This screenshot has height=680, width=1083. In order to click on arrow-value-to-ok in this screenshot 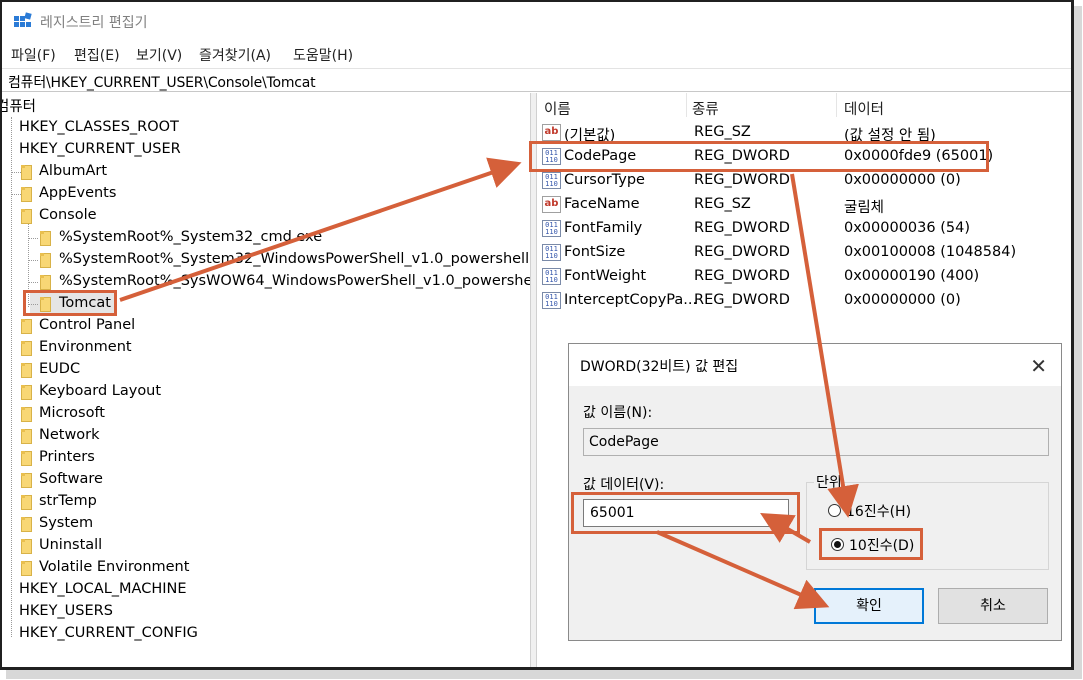, I will do `click(743, 570)`.